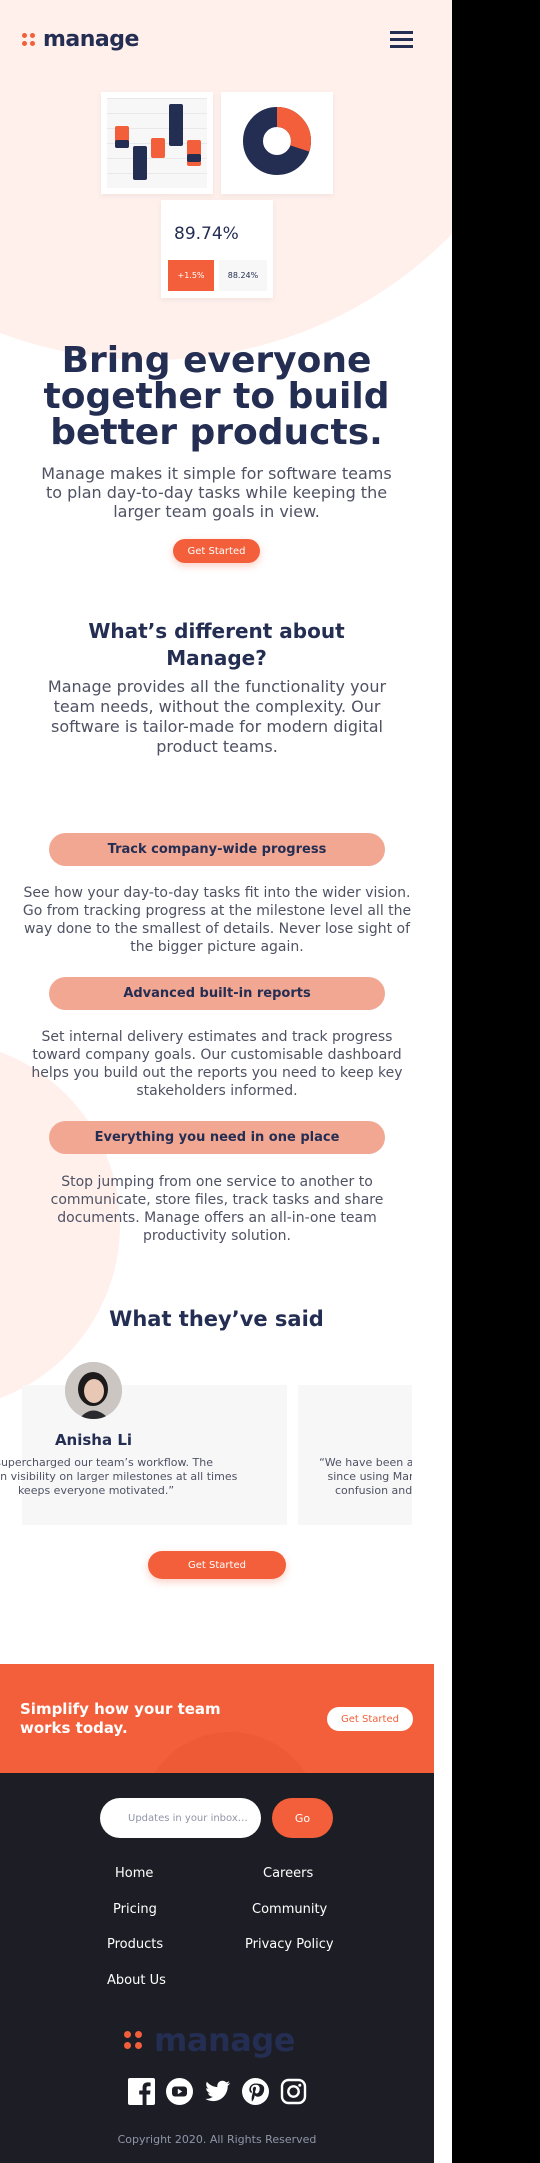 The width and height of the screenshot is (540, 2163). What do you see at coordinates (370, 1719) in the screenshot?
I see `cta-get-started-button: Get Started` at bounding box center [370, 1719].